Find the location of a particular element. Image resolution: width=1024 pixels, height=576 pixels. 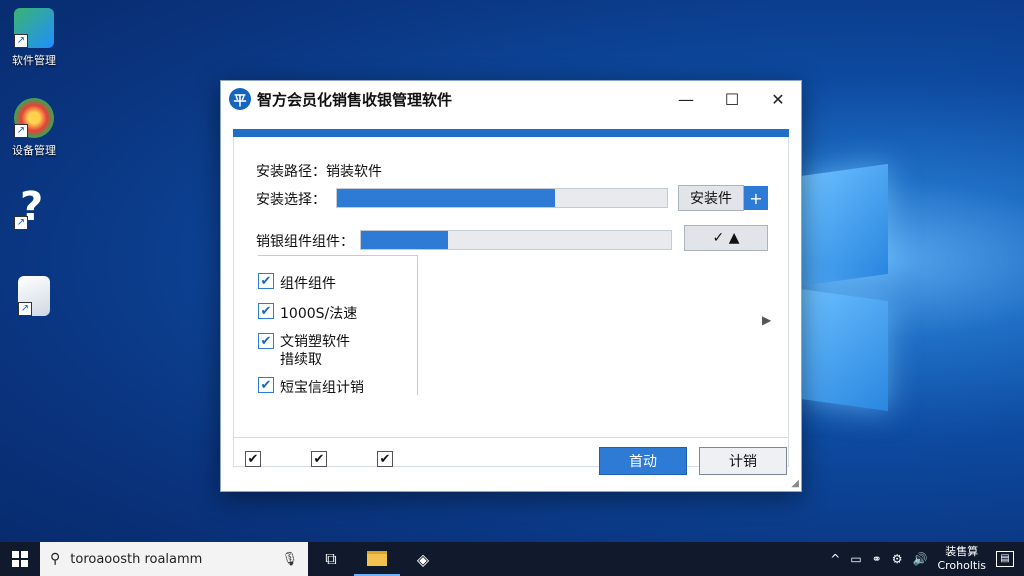

accent-bar is located at coordinates (511, 133).